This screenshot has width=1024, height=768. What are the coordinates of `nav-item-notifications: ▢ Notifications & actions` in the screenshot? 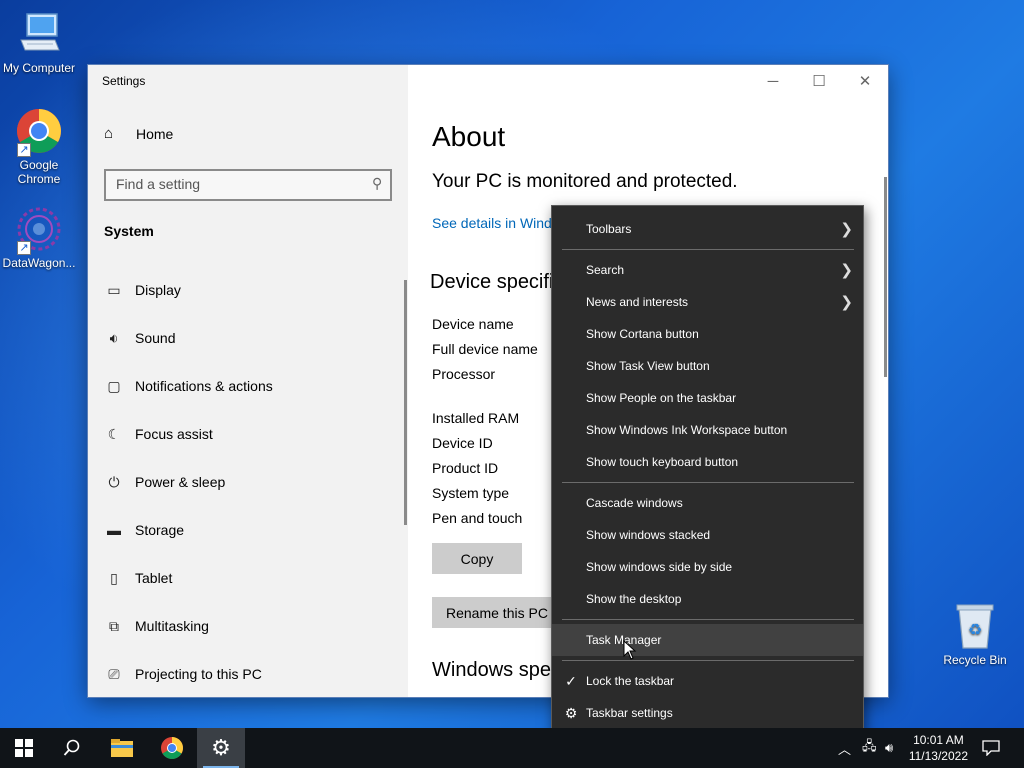 It's located at (188, 386).